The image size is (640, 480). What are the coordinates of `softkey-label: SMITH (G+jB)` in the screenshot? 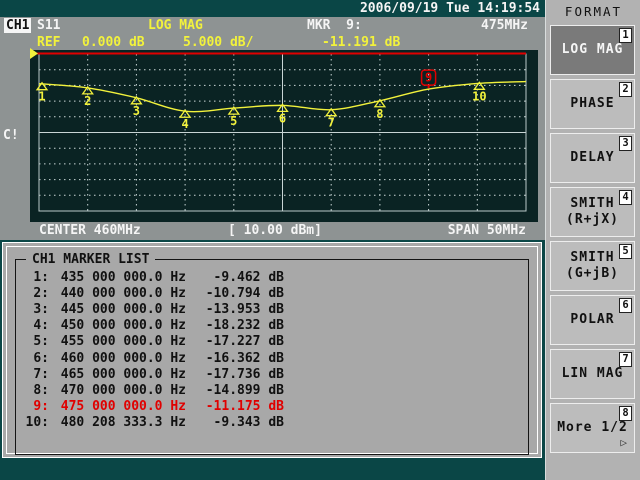 It's located at (592, 265).